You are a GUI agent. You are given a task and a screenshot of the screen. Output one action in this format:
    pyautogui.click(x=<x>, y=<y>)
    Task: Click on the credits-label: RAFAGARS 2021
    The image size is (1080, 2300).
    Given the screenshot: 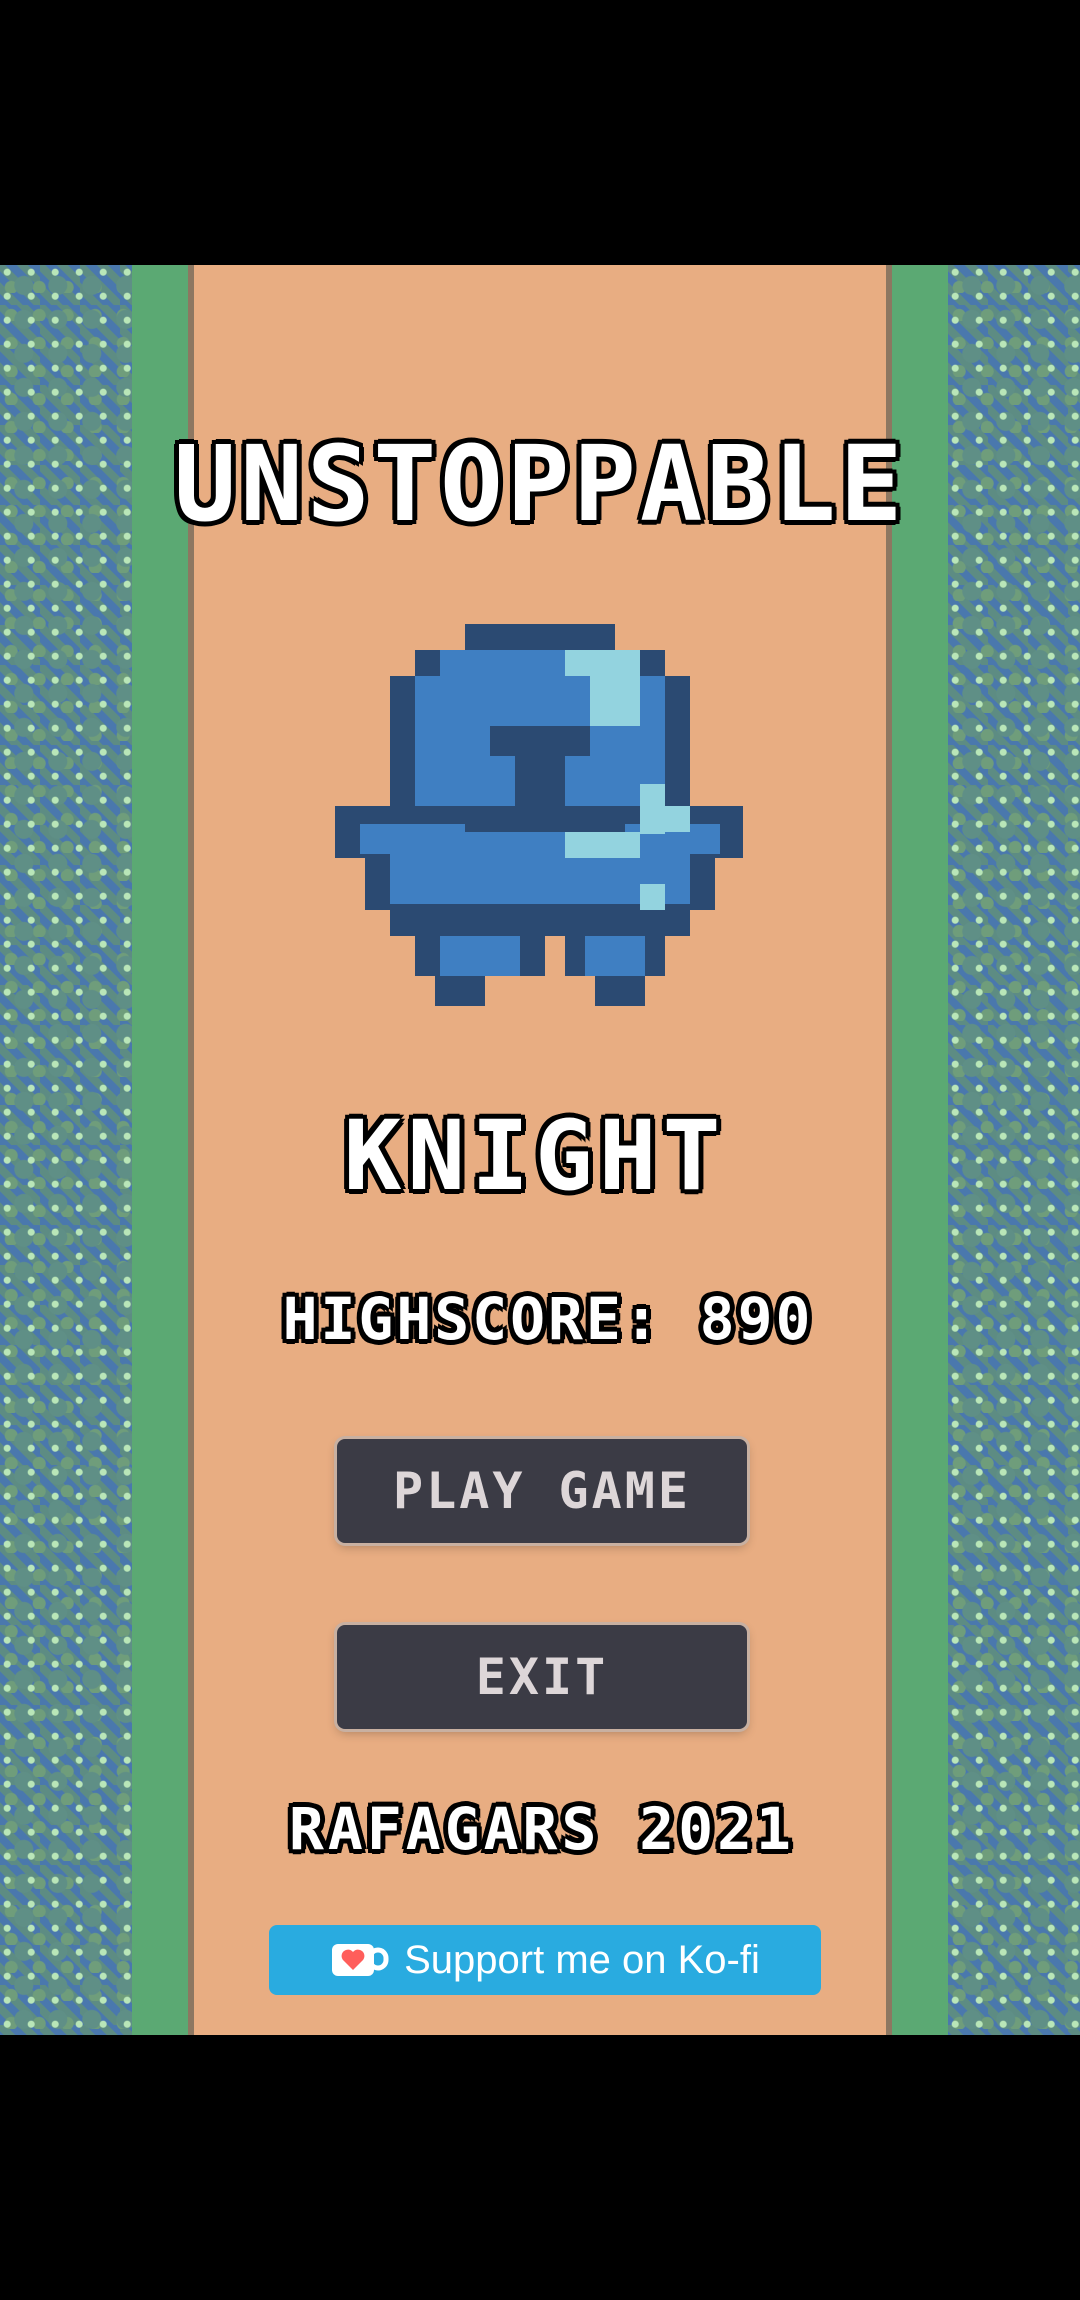 What is the action you would take?
    pyautogui.click(x=542, y=1829)
    